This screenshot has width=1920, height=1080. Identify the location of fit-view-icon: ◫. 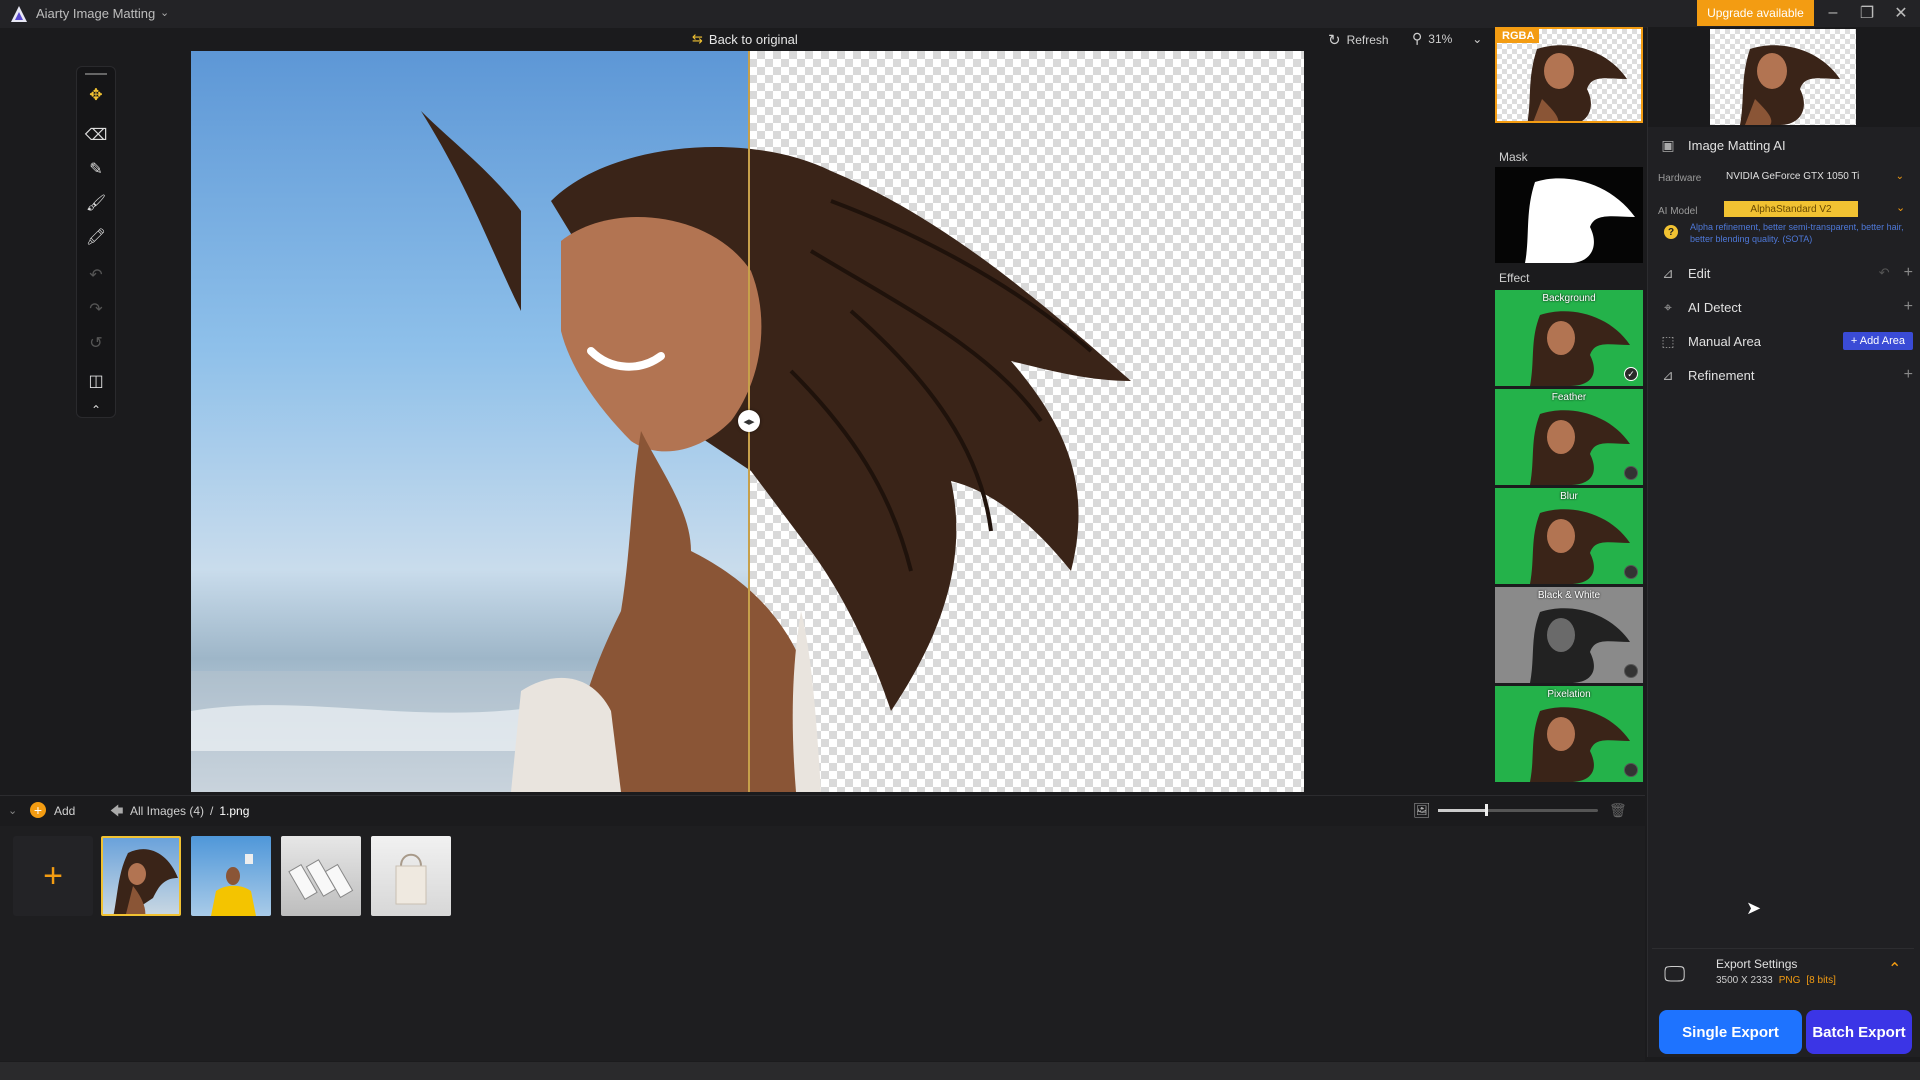
(96, 381).